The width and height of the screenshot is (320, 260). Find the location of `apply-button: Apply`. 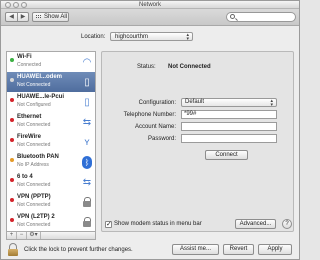

apply-button: Apply is located at coordinates (275, 249).